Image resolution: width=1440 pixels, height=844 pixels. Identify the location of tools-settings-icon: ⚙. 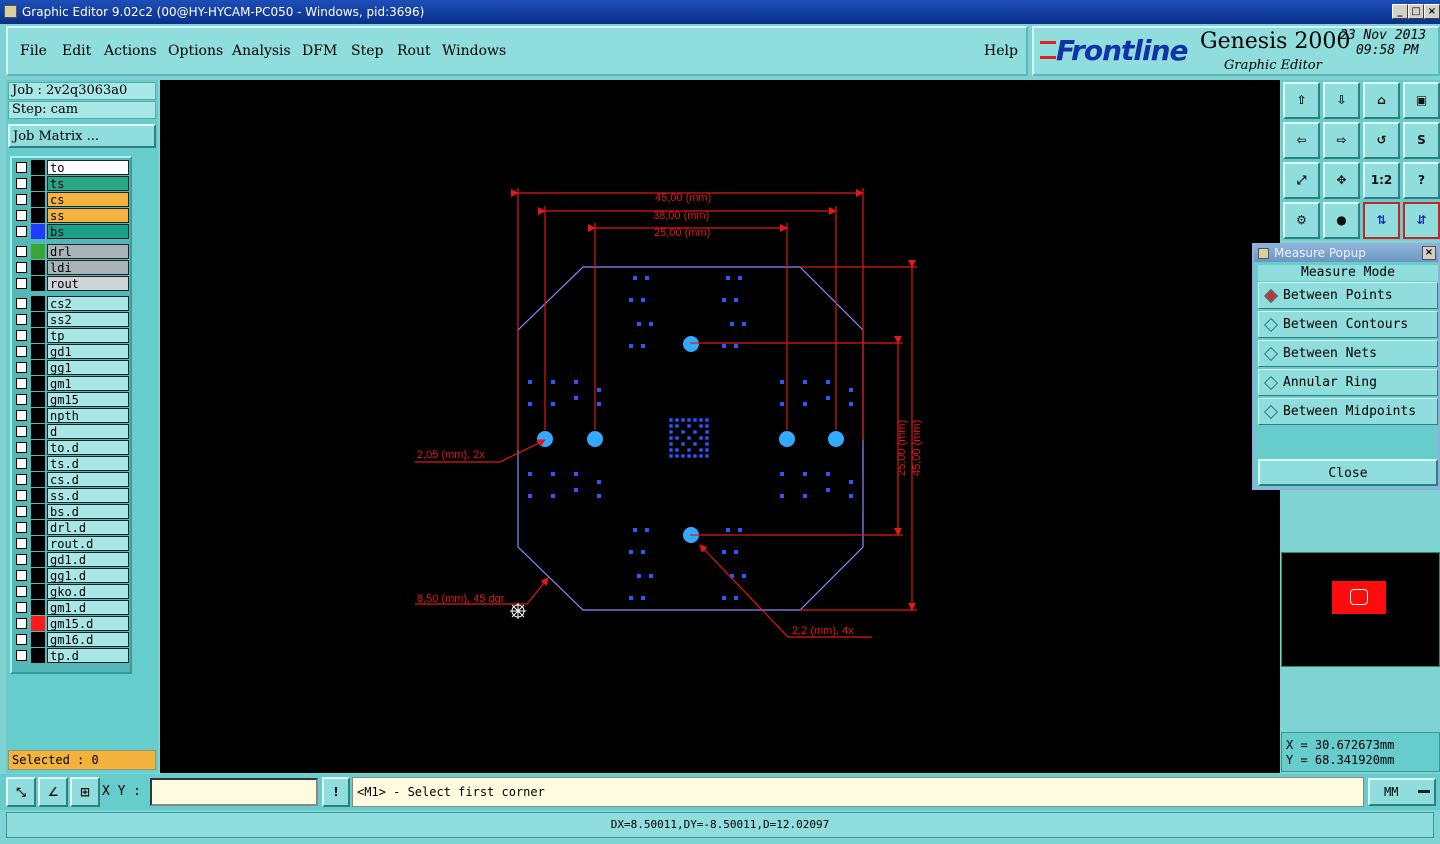
(1301, 220).